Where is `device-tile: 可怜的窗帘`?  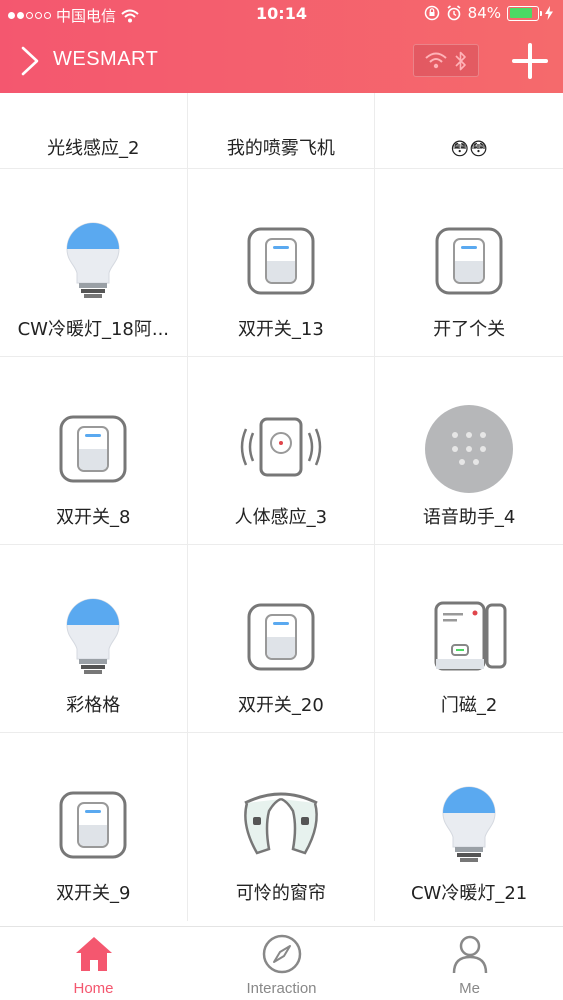 device-tile: 可怜的窗帘 is located at coordinates (282, 827).